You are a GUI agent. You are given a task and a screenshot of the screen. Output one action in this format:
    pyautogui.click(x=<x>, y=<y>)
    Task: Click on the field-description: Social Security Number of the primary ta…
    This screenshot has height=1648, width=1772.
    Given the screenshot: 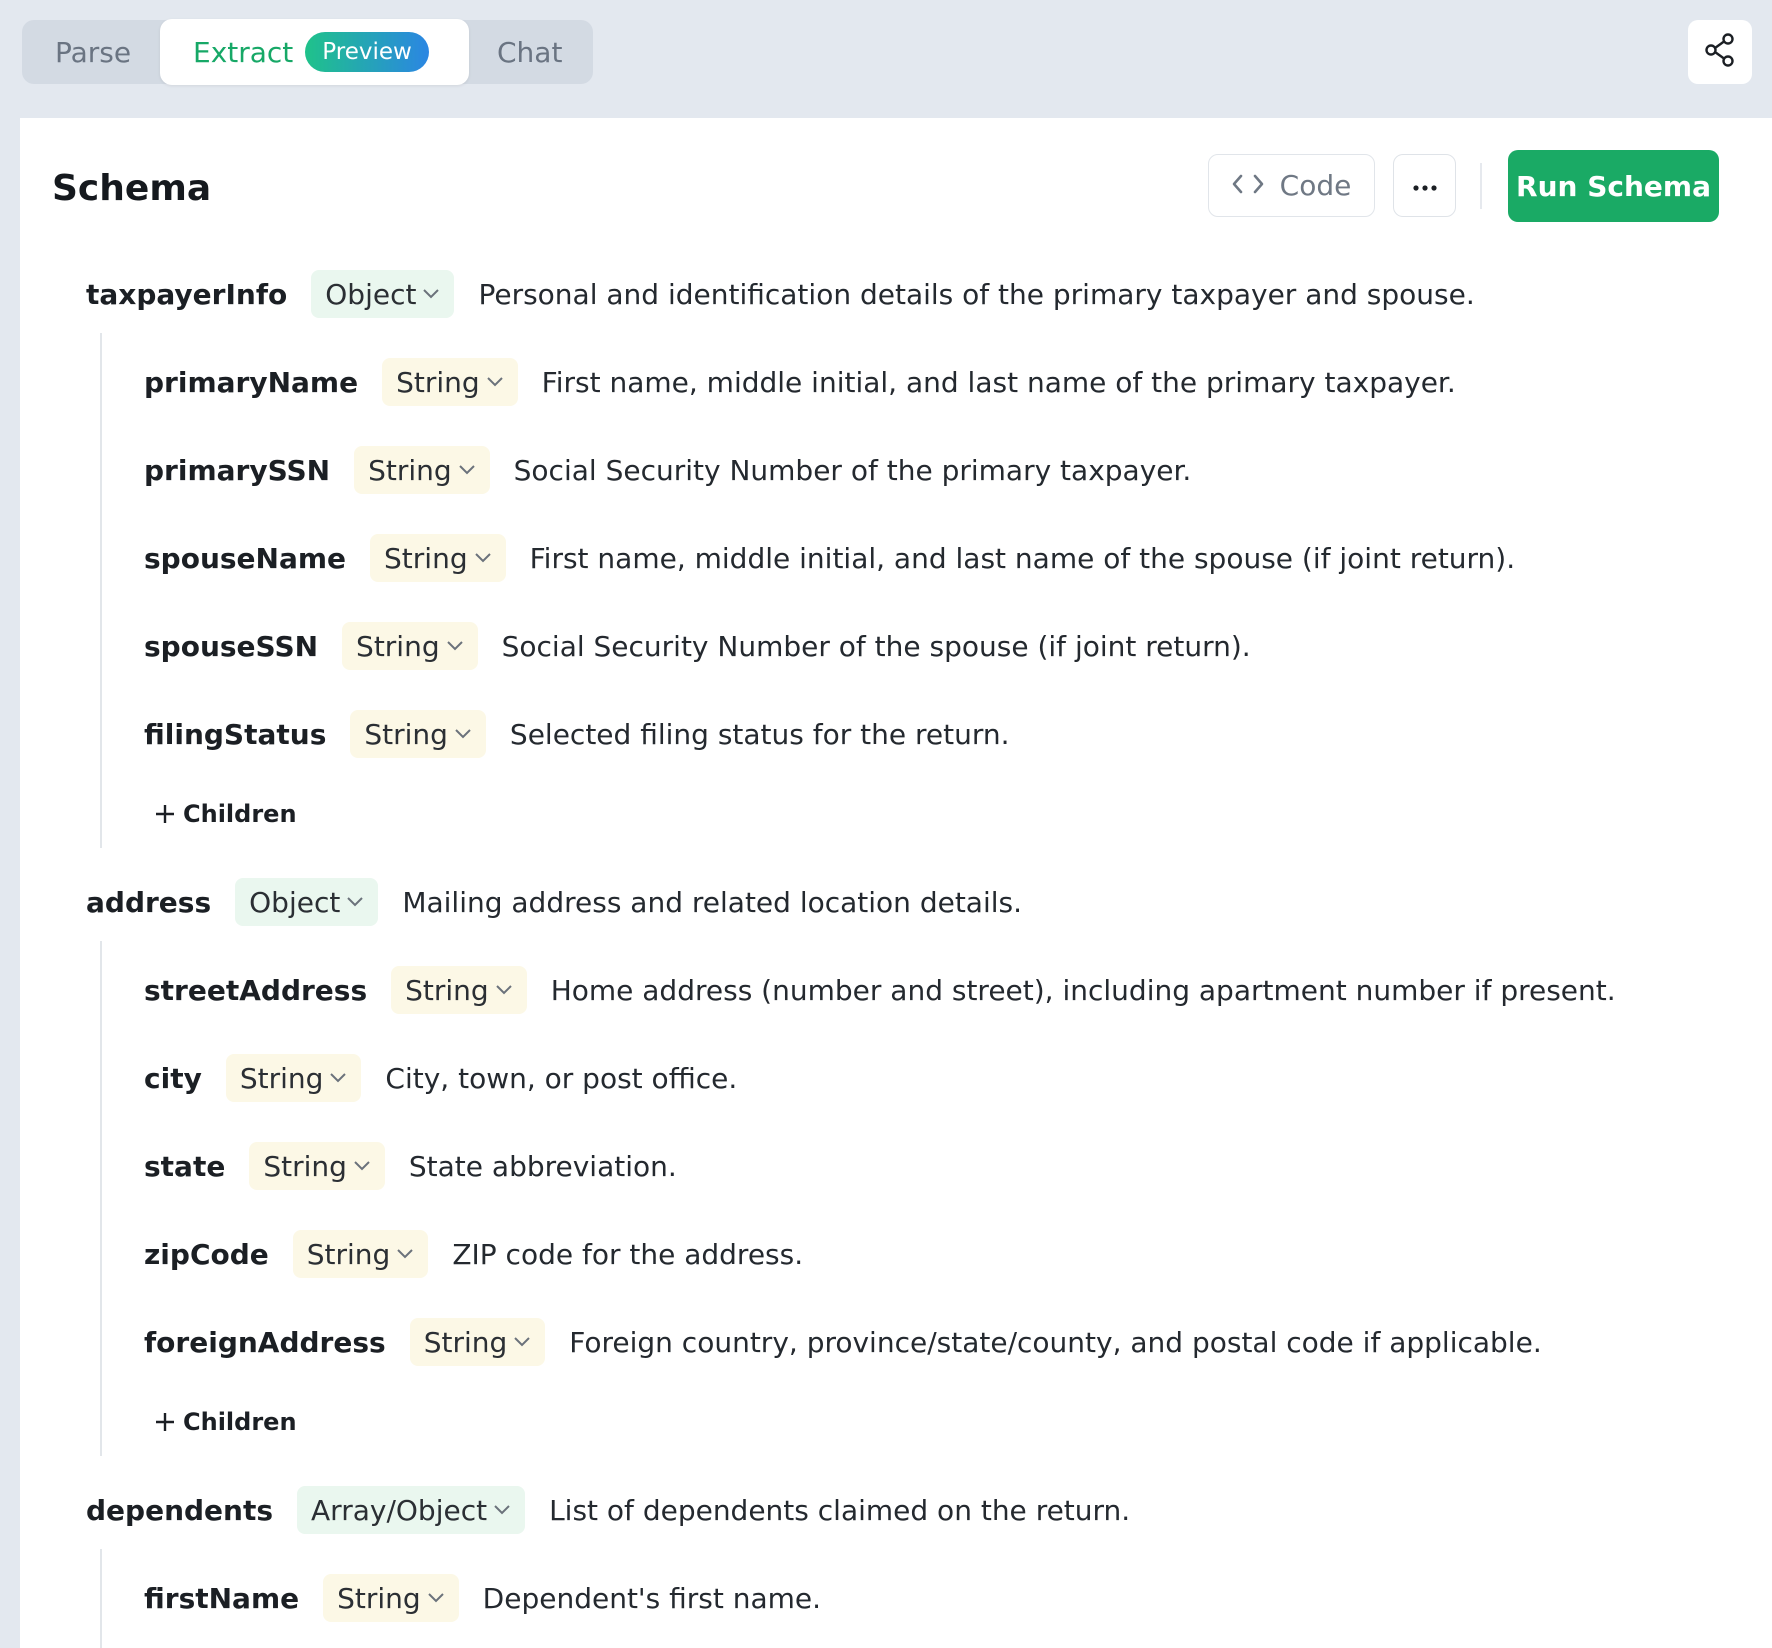 What is the action you would take?
    pyautogui.click(x=853, y=470)
    